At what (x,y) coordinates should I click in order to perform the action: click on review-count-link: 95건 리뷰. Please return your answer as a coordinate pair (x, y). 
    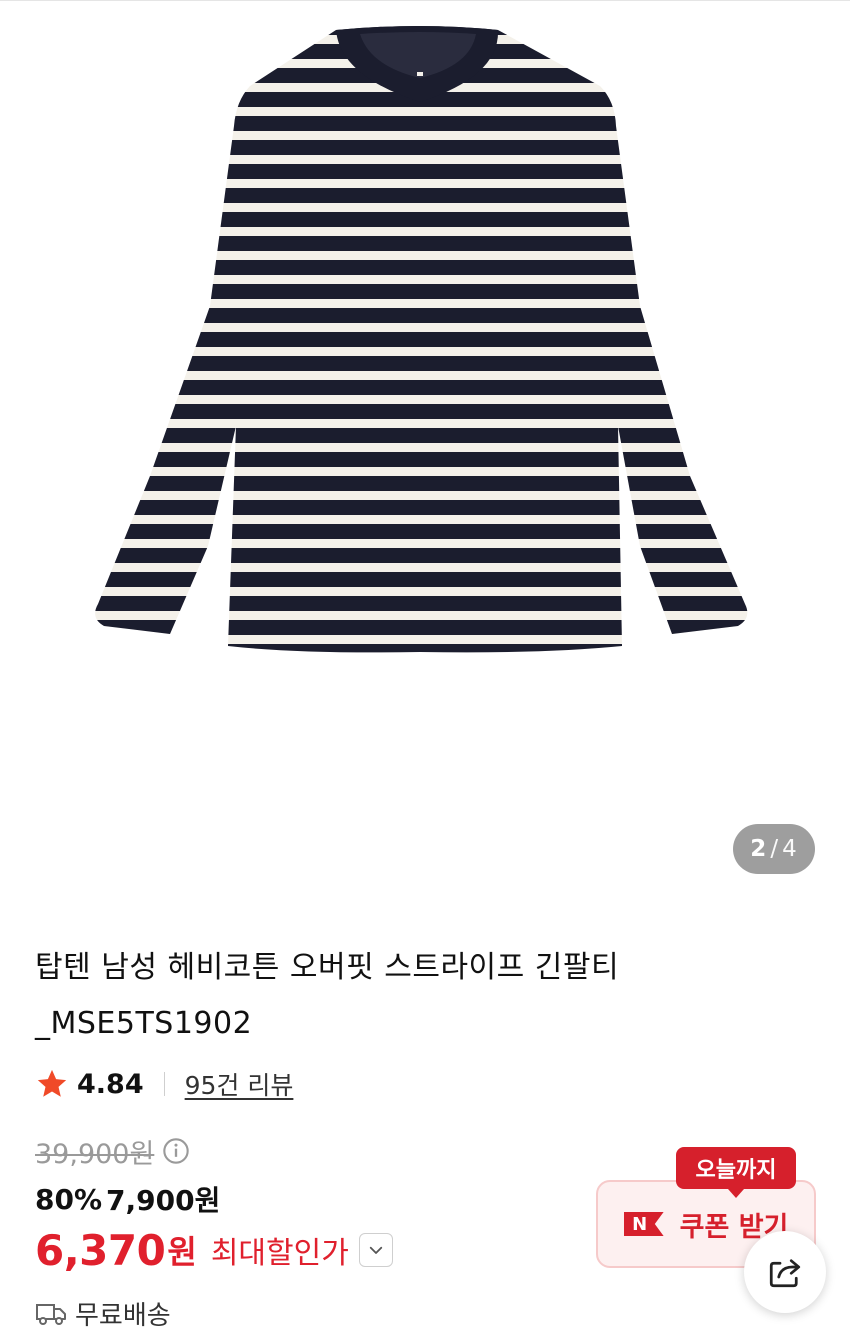
    Looking at the image, I should click on (239, 1084).